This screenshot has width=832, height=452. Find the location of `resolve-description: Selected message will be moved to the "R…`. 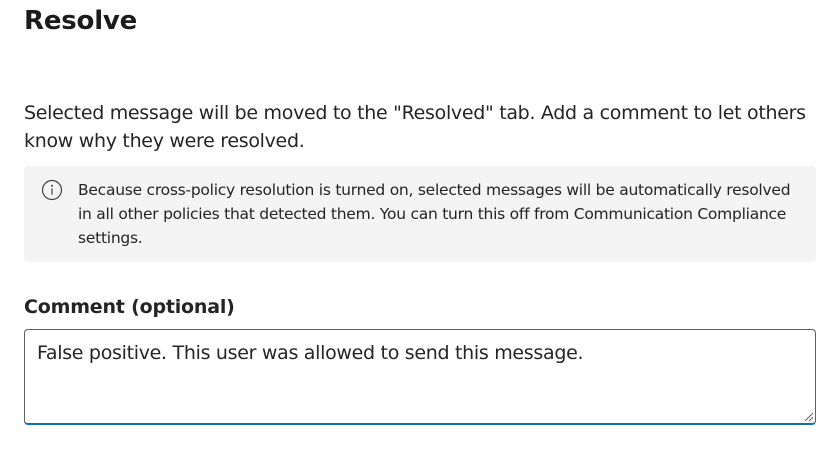

resolve-description: Selected message will be moved to the "R… is located at coordinates (415, 127).